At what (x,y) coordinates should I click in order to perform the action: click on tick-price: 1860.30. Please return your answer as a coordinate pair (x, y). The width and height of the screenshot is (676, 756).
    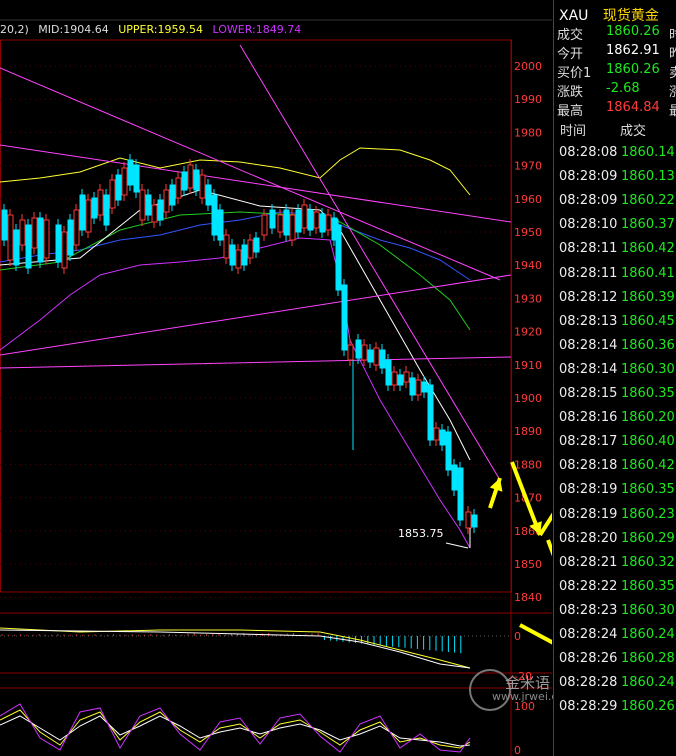
    Looking at the image, I should click on (648, 610).